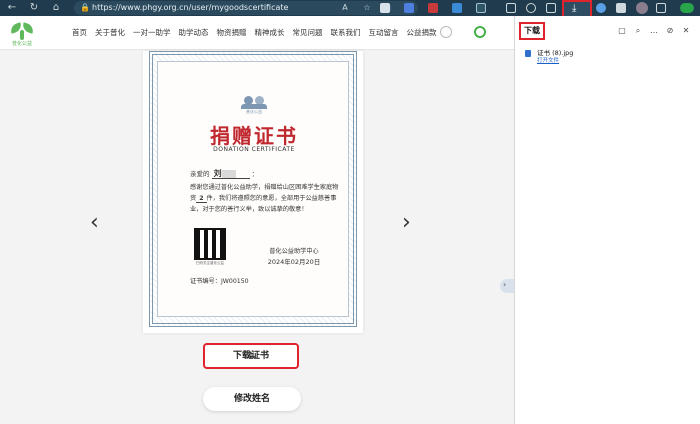 The height and width of the screenshot is (424, 700). What do you see at coordinates (252, 399) in the screenshot?
I see `rename-button: 修改姓名` at bounding box center [252, 399].